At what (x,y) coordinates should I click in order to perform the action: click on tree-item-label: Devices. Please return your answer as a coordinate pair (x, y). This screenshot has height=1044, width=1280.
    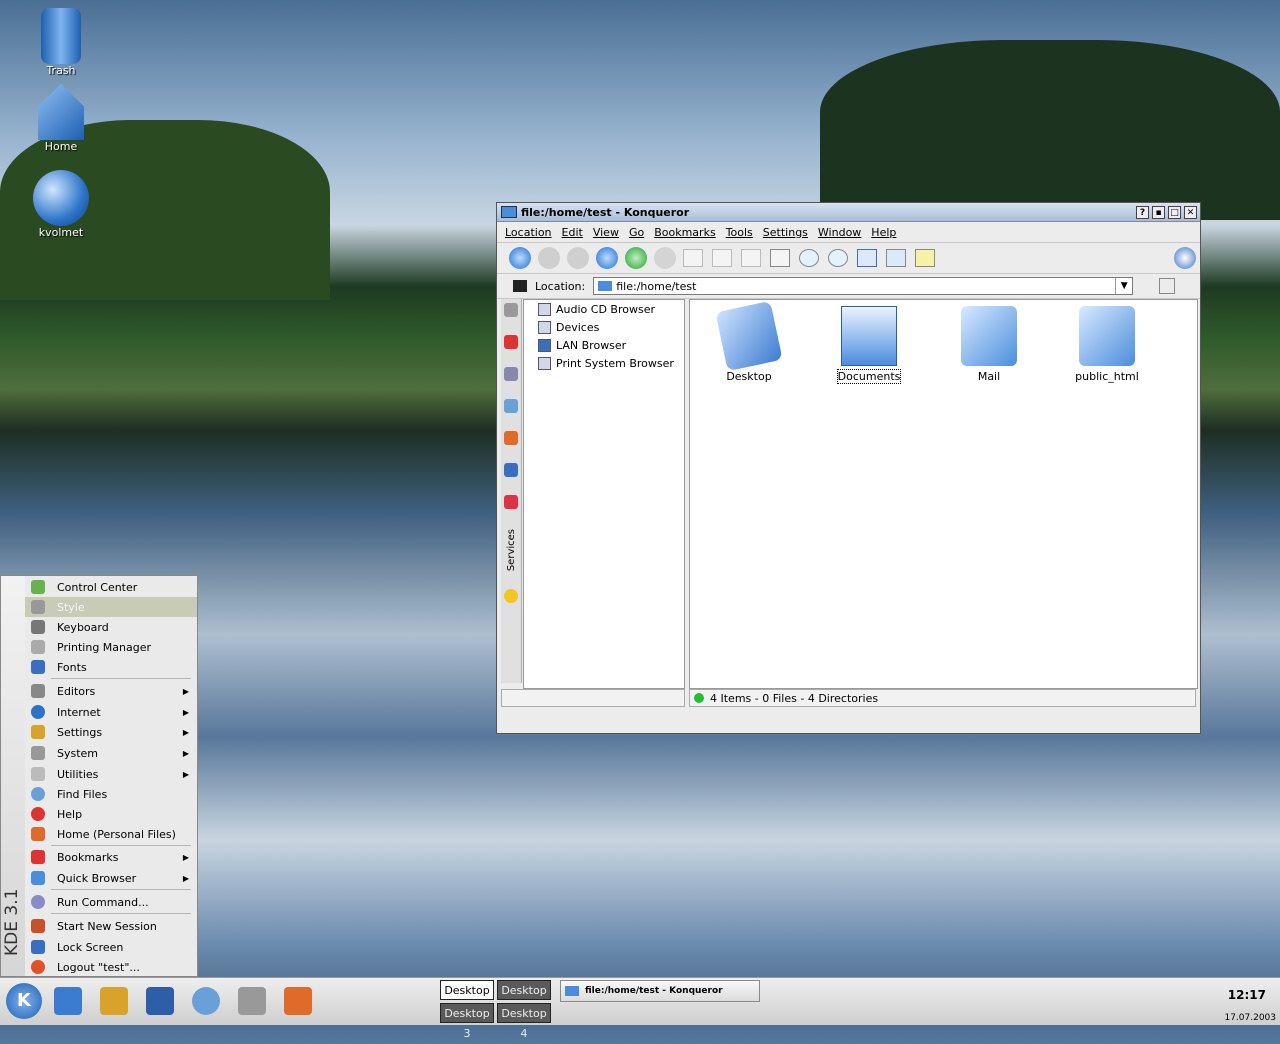
    Looking at the image, I should click on (578, 327).